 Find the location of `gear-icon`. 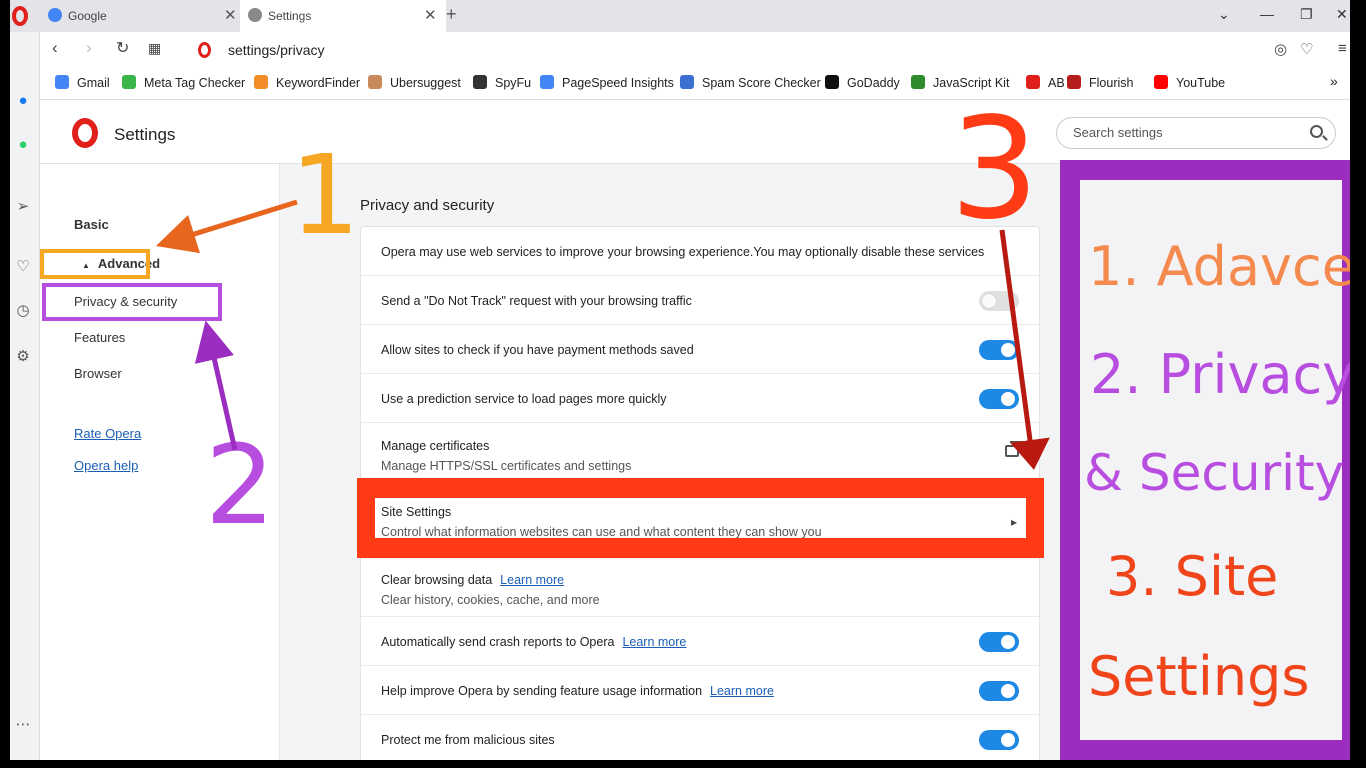

gear-icon is located at coordinates (255, 15).